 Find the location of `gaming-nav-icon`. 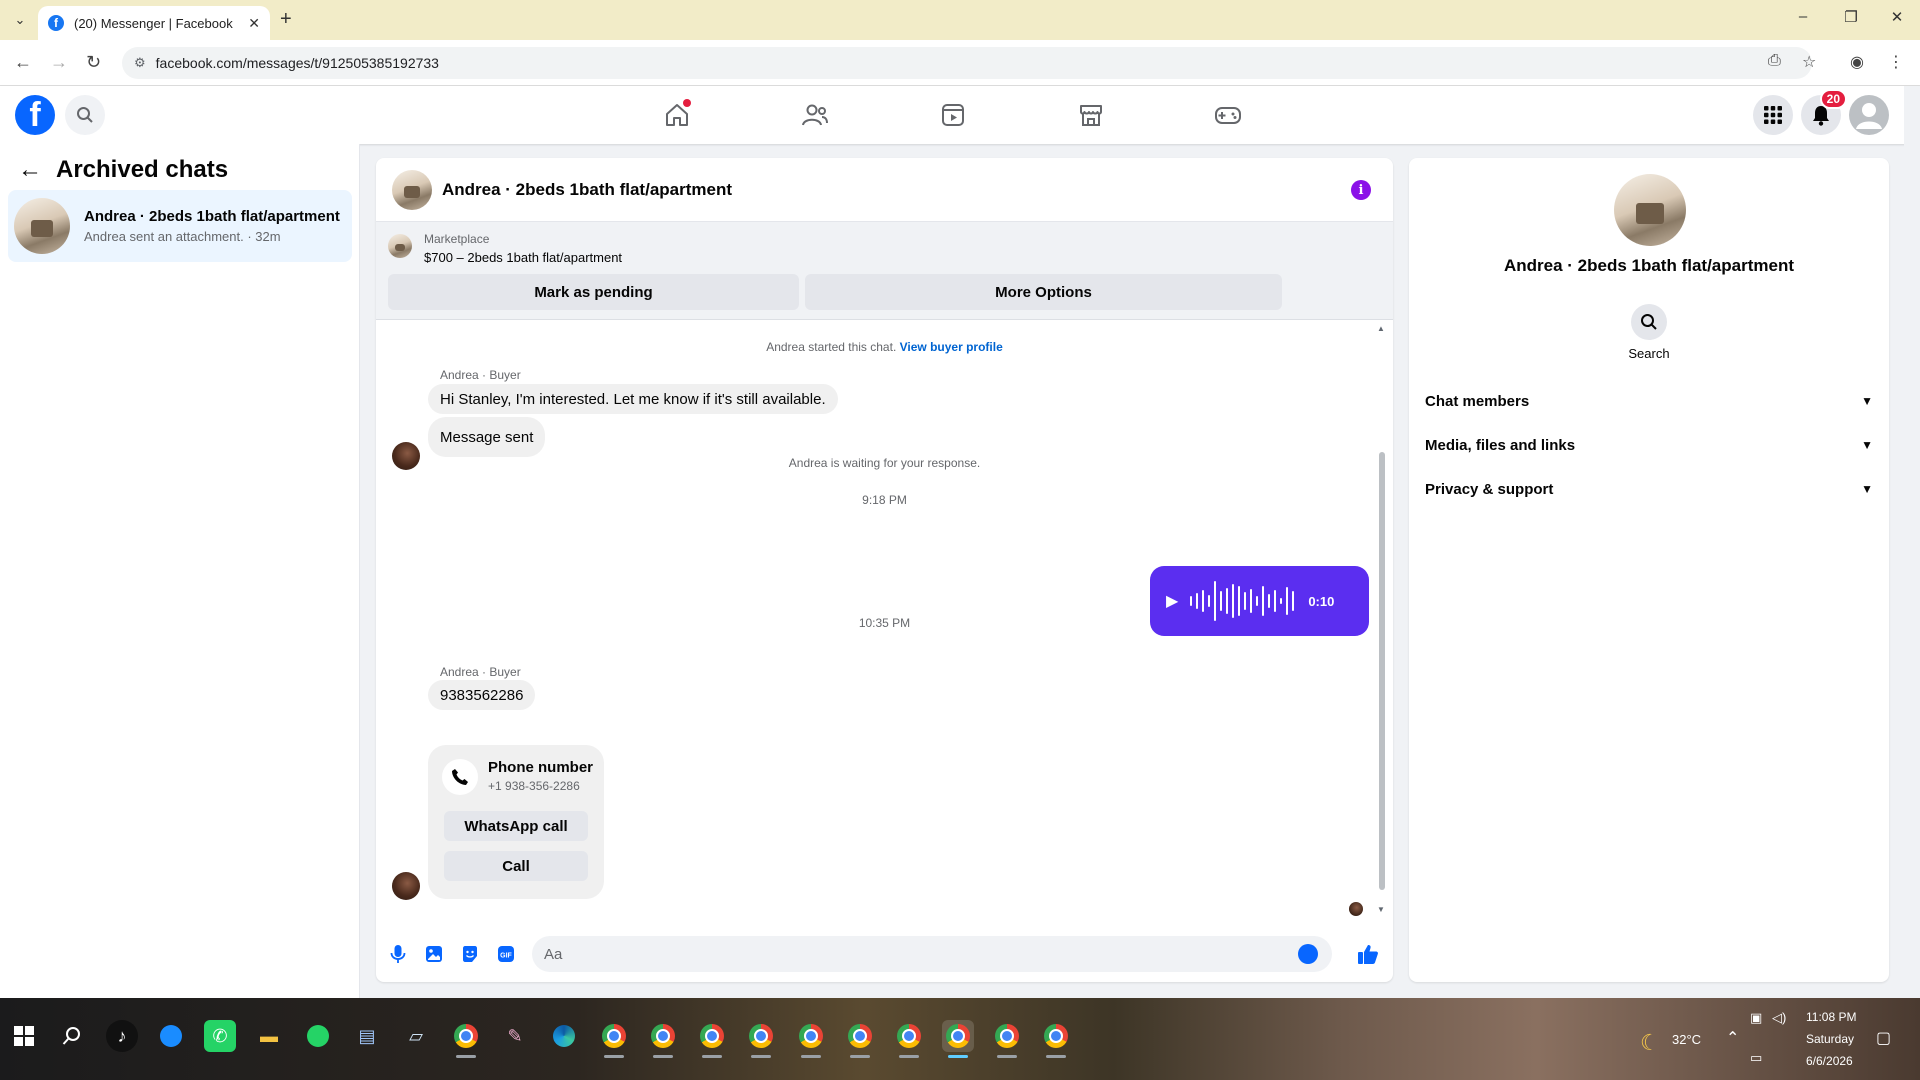

gaming-nav-icon is located at coordinates (1228, 115).